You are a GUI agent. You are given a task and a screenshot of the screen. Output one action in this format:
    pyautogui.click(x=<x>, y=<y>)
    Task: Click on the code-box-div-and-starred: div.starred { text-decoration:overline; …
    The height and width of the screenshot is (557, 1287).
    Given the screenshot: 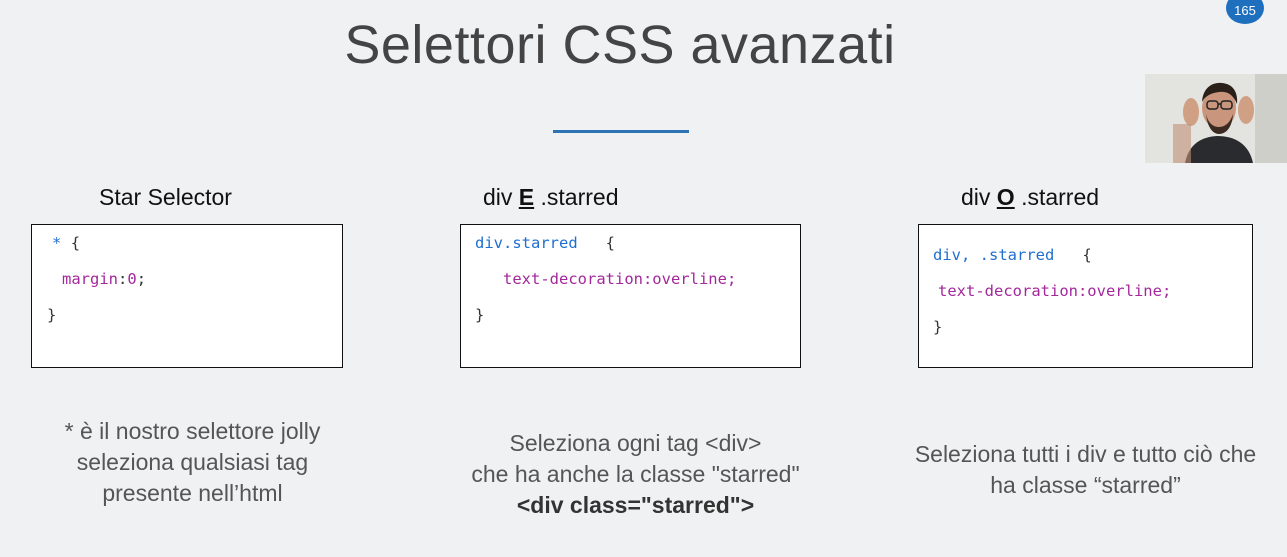 What is the action you would take?
    pyautogui.click(x=630, y=296)
    